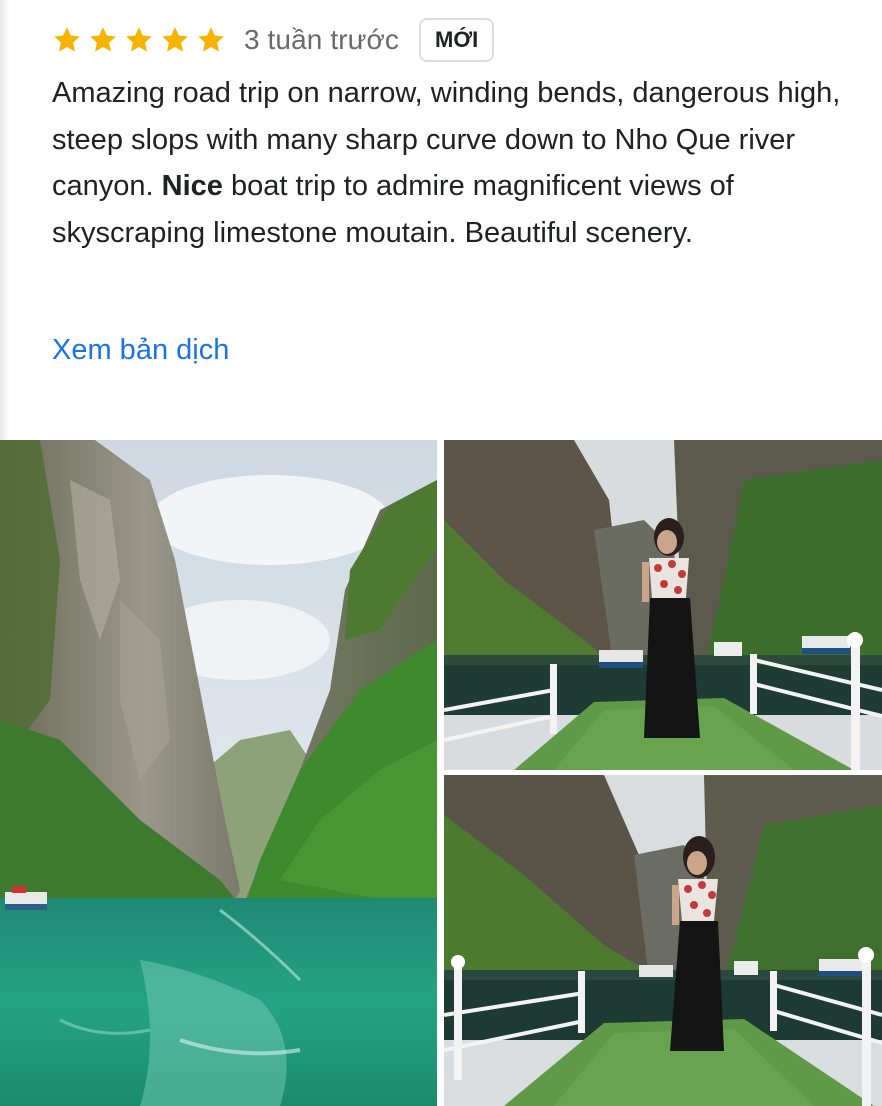  I want to click on review-text-bold: Nice, so click(192, 186).